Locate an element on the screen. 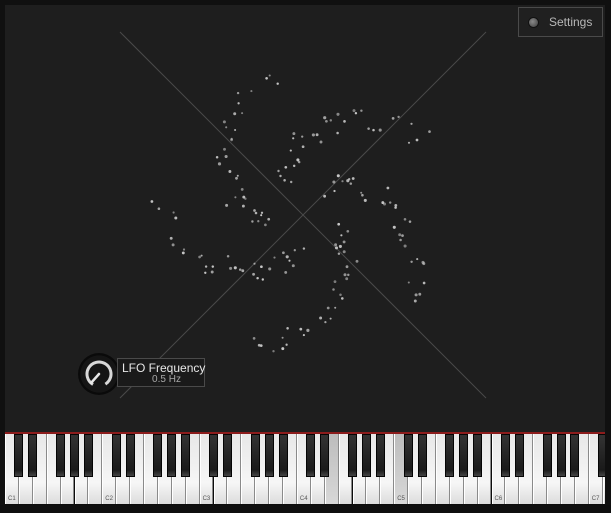  settings-button: Settings is located at coordinates (560, 22).